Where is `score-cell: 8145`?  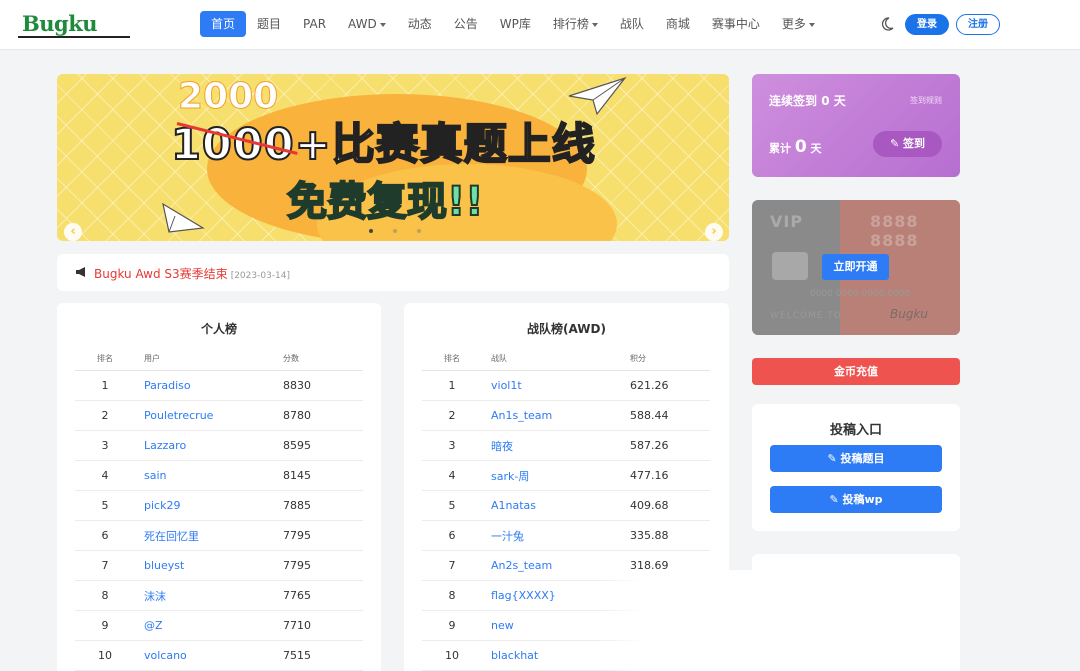
score-cell: 8145 is located at coordinates (297, 475).